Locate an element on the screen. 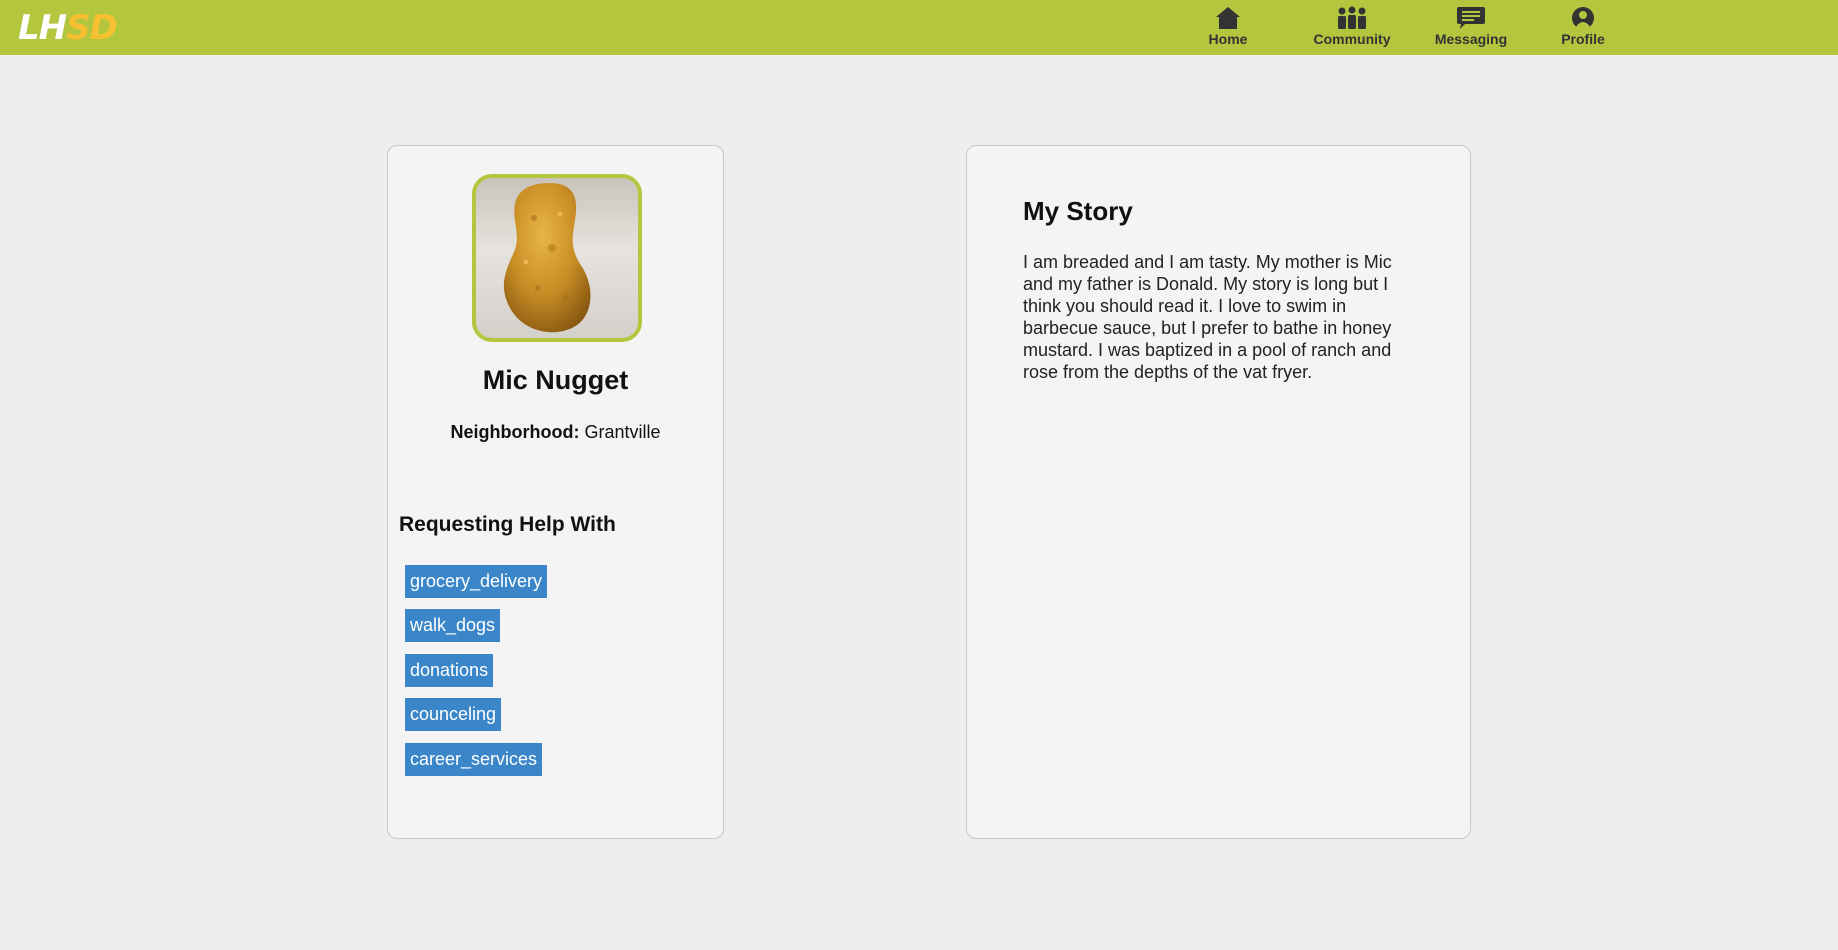  nav-profile: Profile is located at coordinates (1583, 27).